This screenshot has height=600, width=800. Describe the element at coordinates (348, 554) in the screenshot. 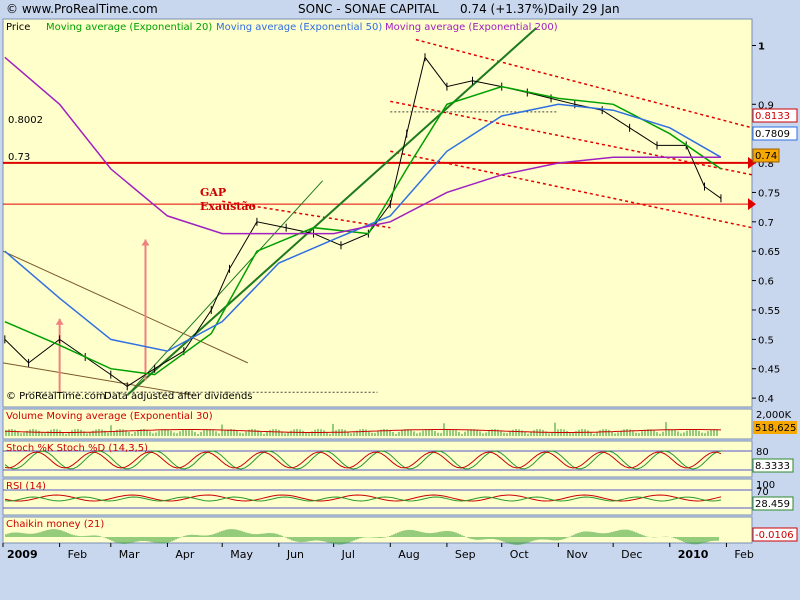

I see `x-tick-label: Jul` at that location.